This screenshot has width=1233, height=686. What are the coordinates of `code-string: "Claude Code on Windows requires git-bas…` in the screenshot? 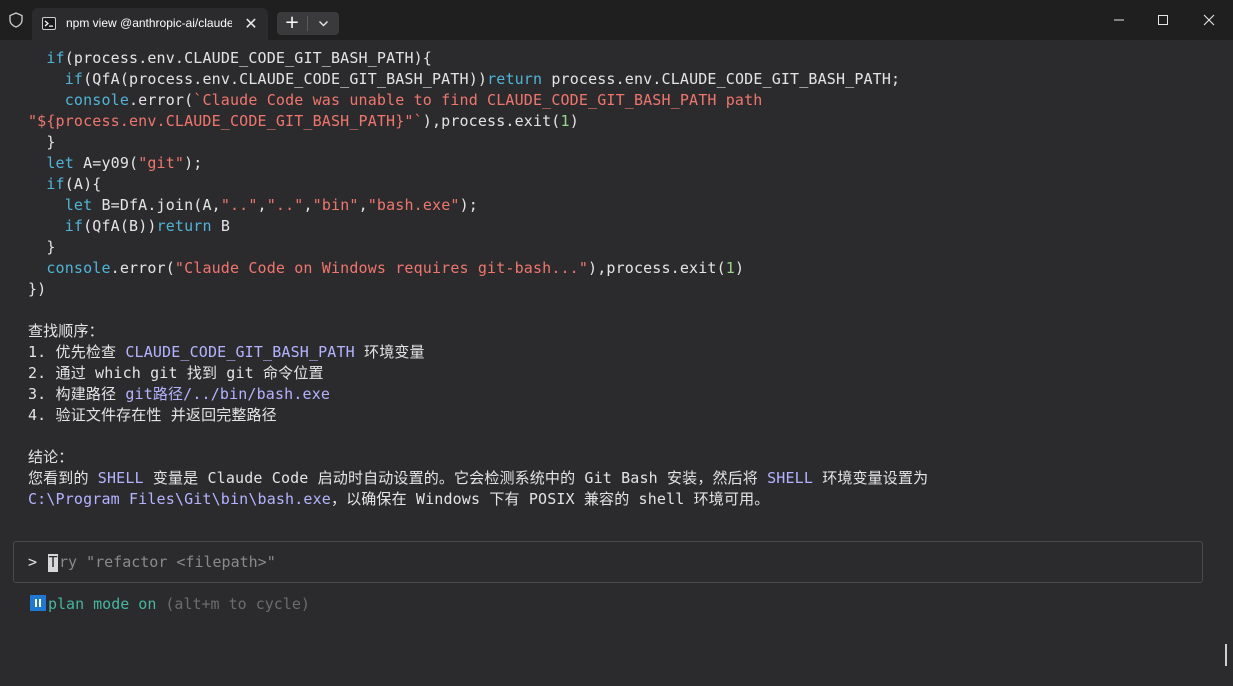 It's located at (381, 268).